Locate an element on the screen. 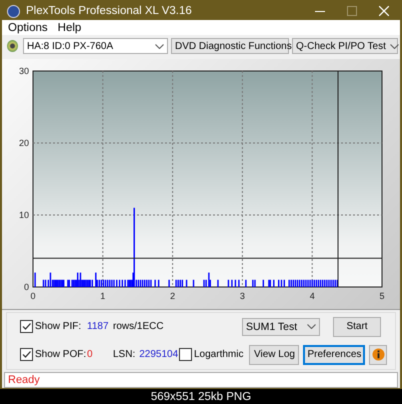 This screenshot has height=404, width=402. lsn-value: 2295104 is located at coordinates (158, 354).